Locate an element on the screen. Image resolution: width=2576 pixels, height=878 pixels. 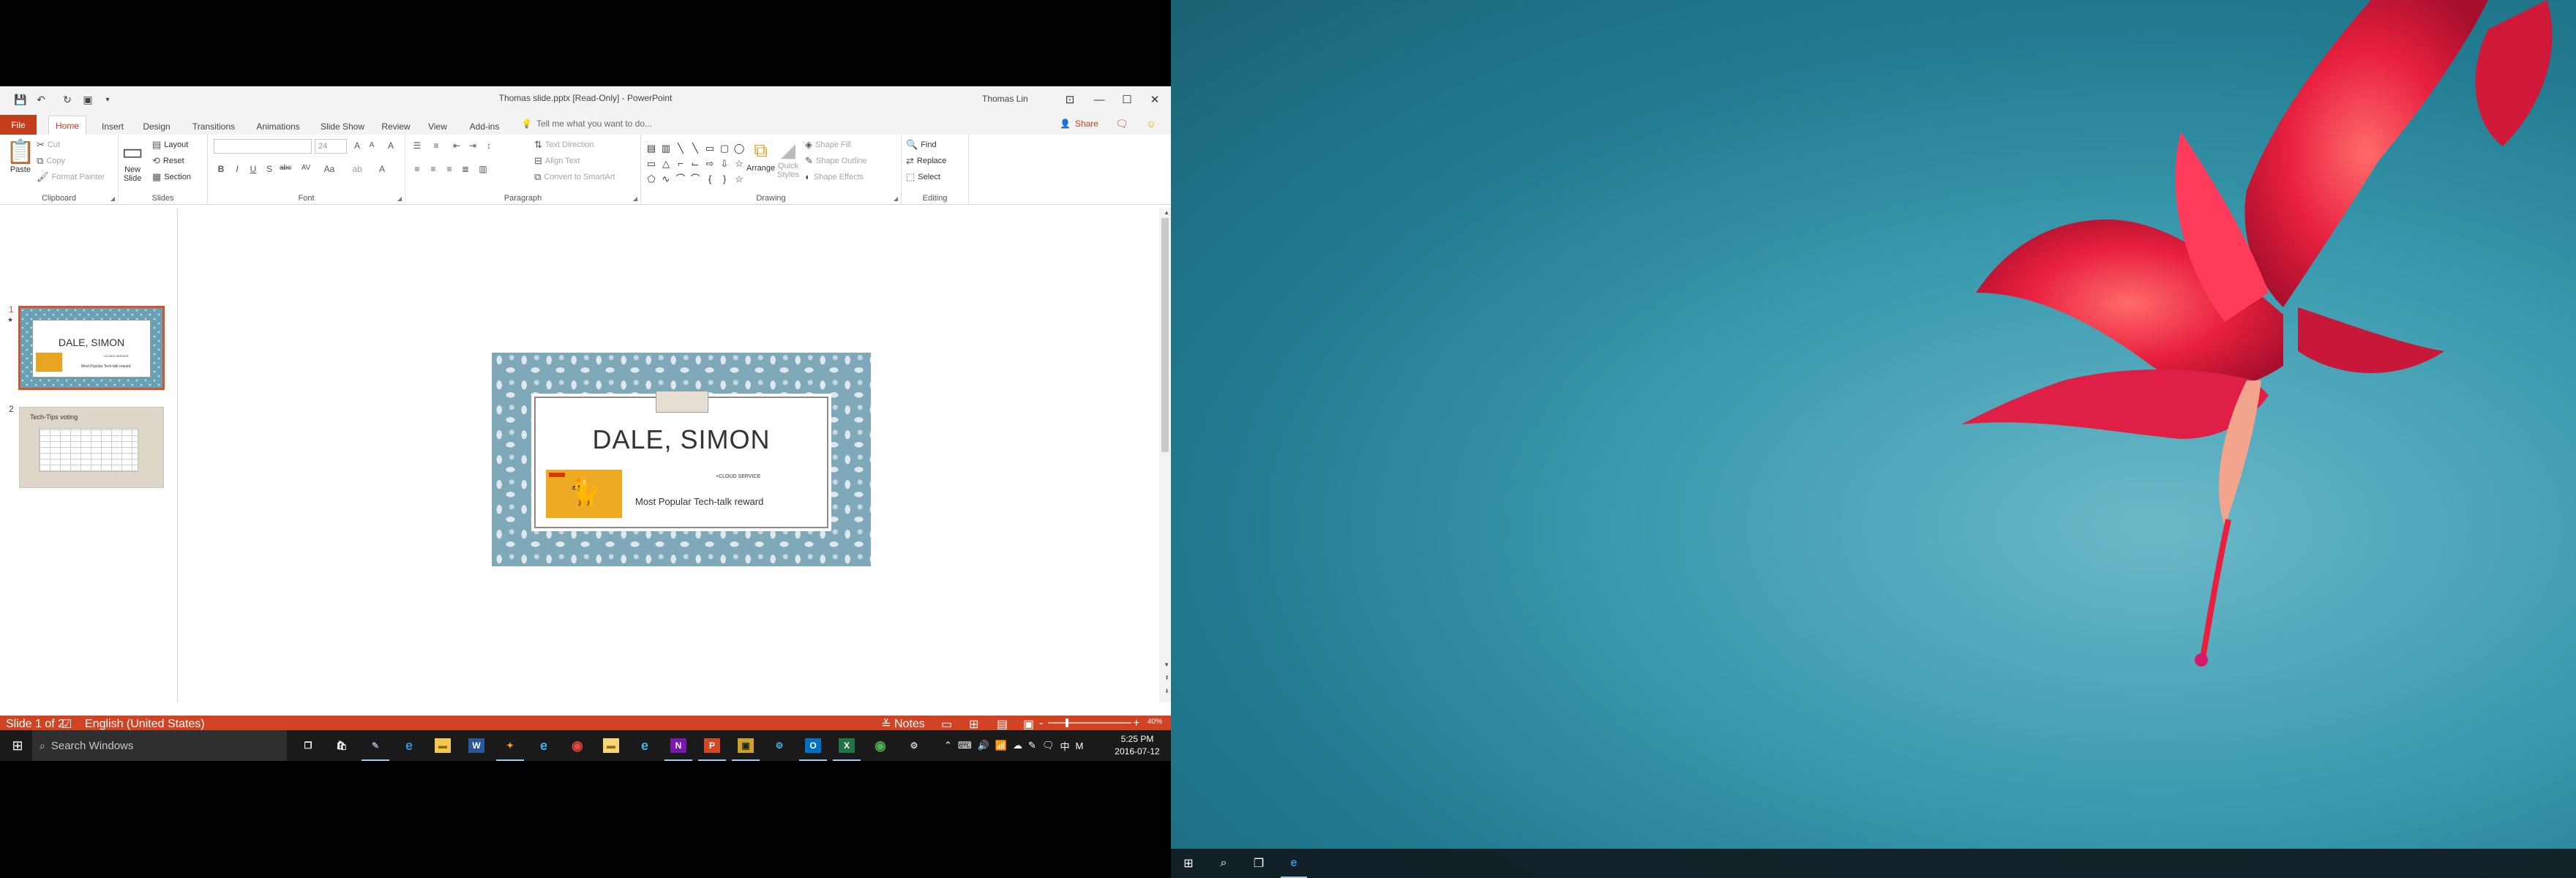
align-text-button: ⊟ Align Text is located at coordinates (557, 161).